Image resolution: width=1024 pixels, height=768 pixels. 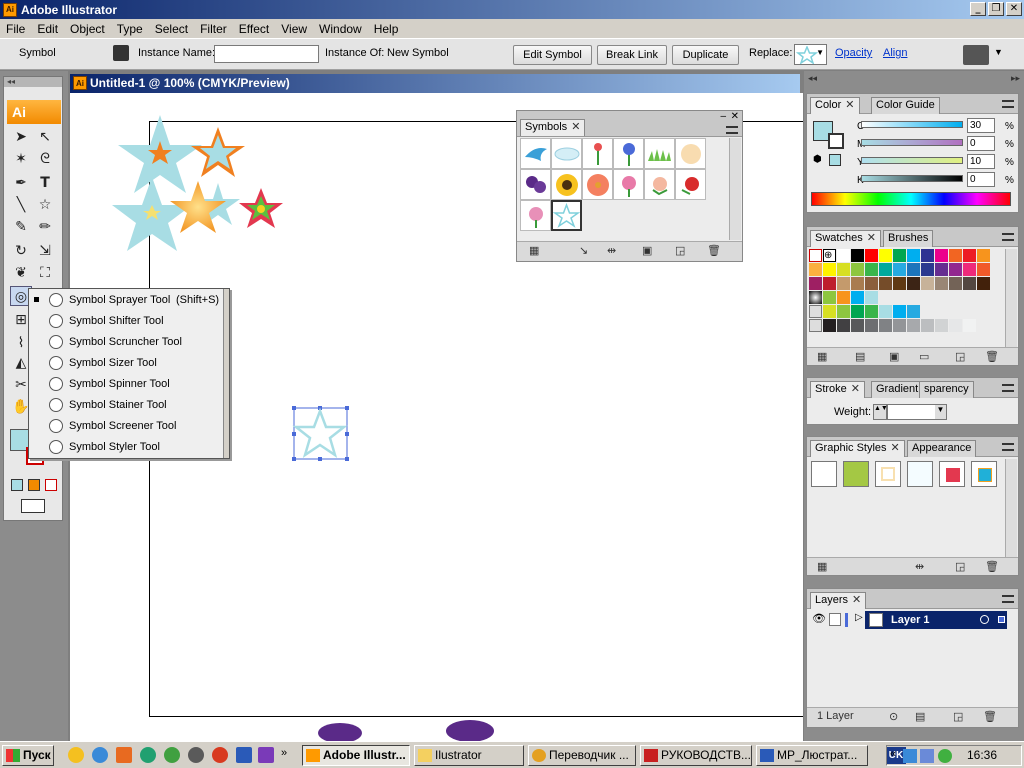 I want to click on paintbrush-tool-icon: ✎, so click(x=21, y=227).